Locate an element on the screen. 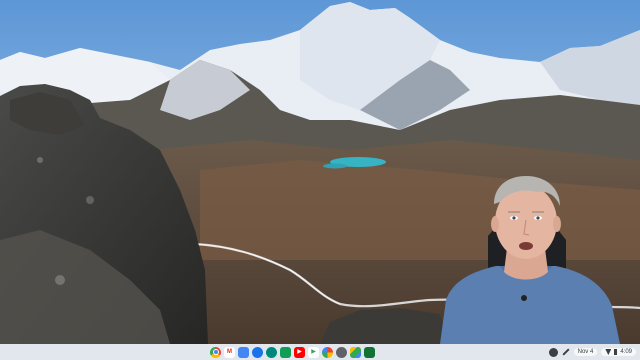 The width and height of the screenshot is (640, 360). system-tray: 4:09 is located at coordinates (618, 352).